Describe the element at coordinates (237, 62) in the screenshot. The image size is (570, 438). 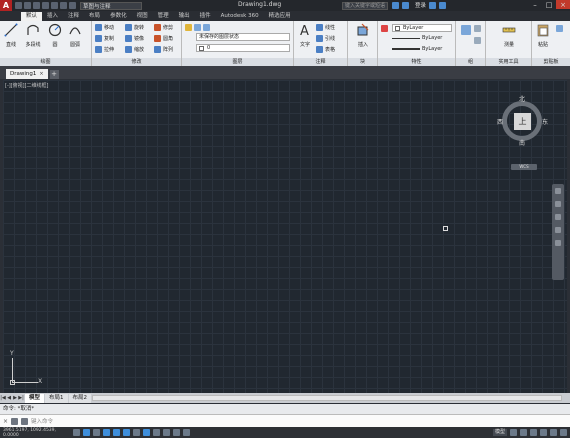
I see `layers-panel-title: 图层` at that location.